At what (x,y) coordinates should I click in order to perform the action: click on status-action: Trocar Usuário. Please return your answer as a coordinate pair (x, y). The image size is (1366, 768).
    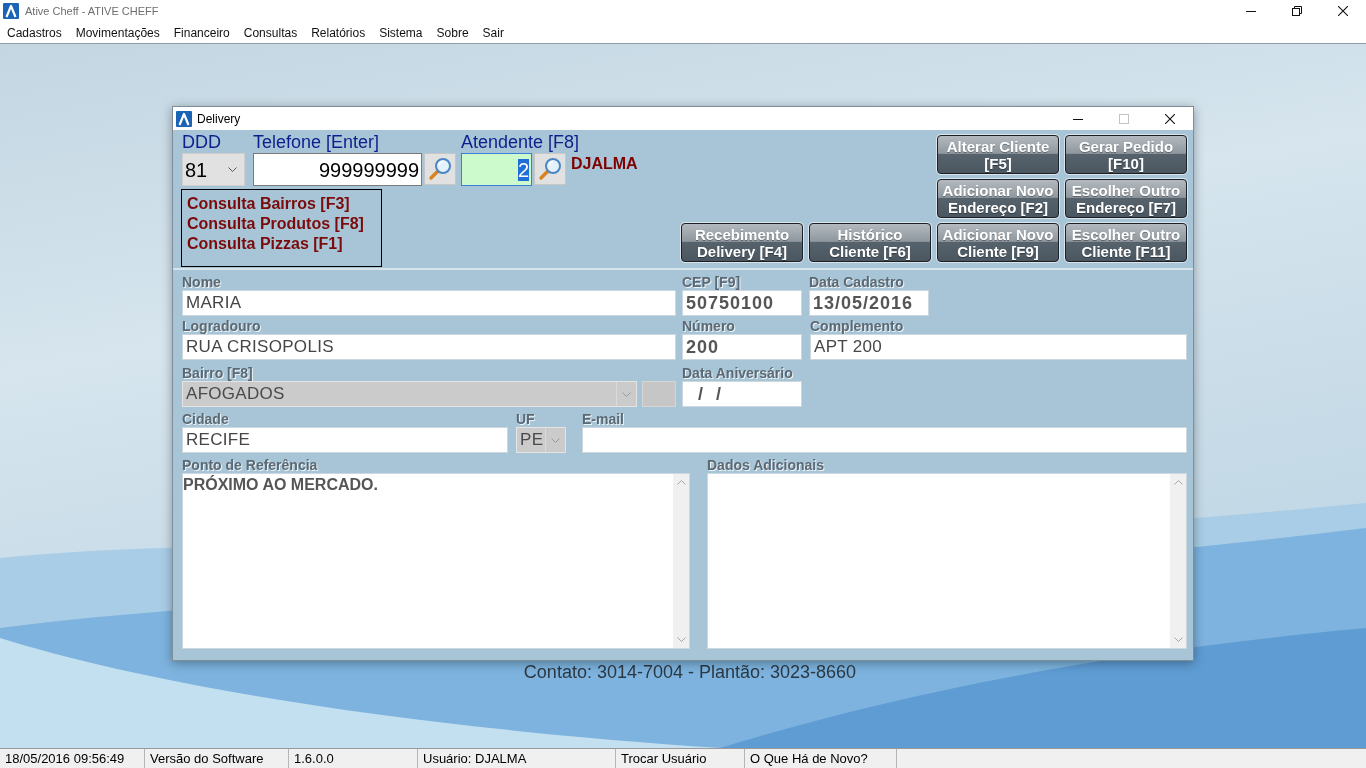
    Looking at the image, I should click on (680, 758).